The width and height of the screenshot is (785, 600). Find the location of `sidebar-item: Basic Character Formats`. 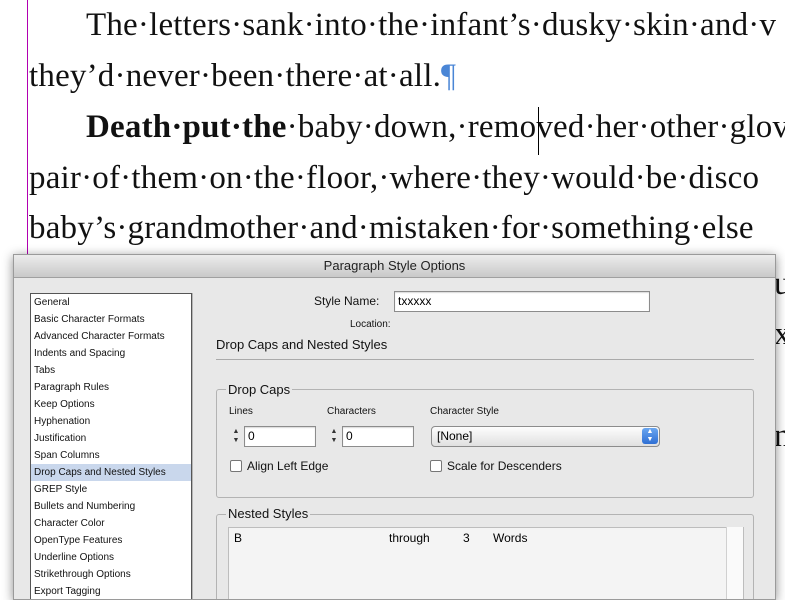

sidebar-item: Basic Character Formats is located at coordinates (111, 319).